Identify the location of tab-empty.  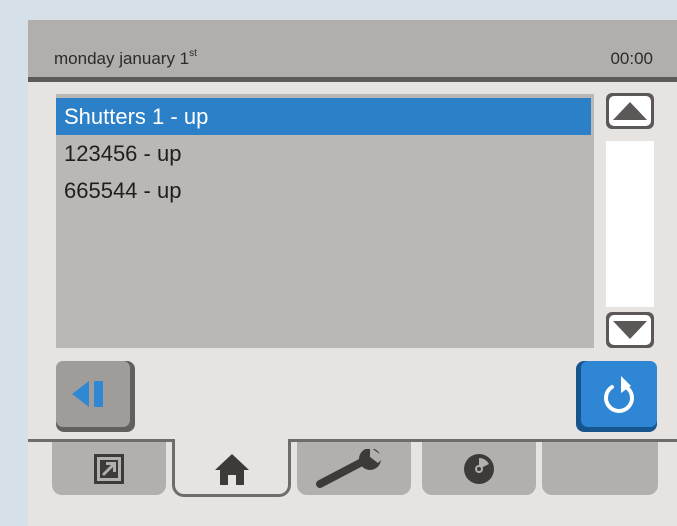
(600, 468).